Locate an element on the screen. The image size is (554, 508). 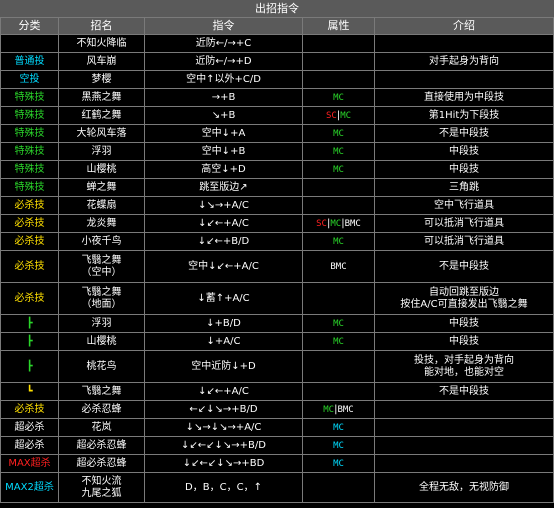
move-attribute: SC|MC is located at coordinates (338, 115).